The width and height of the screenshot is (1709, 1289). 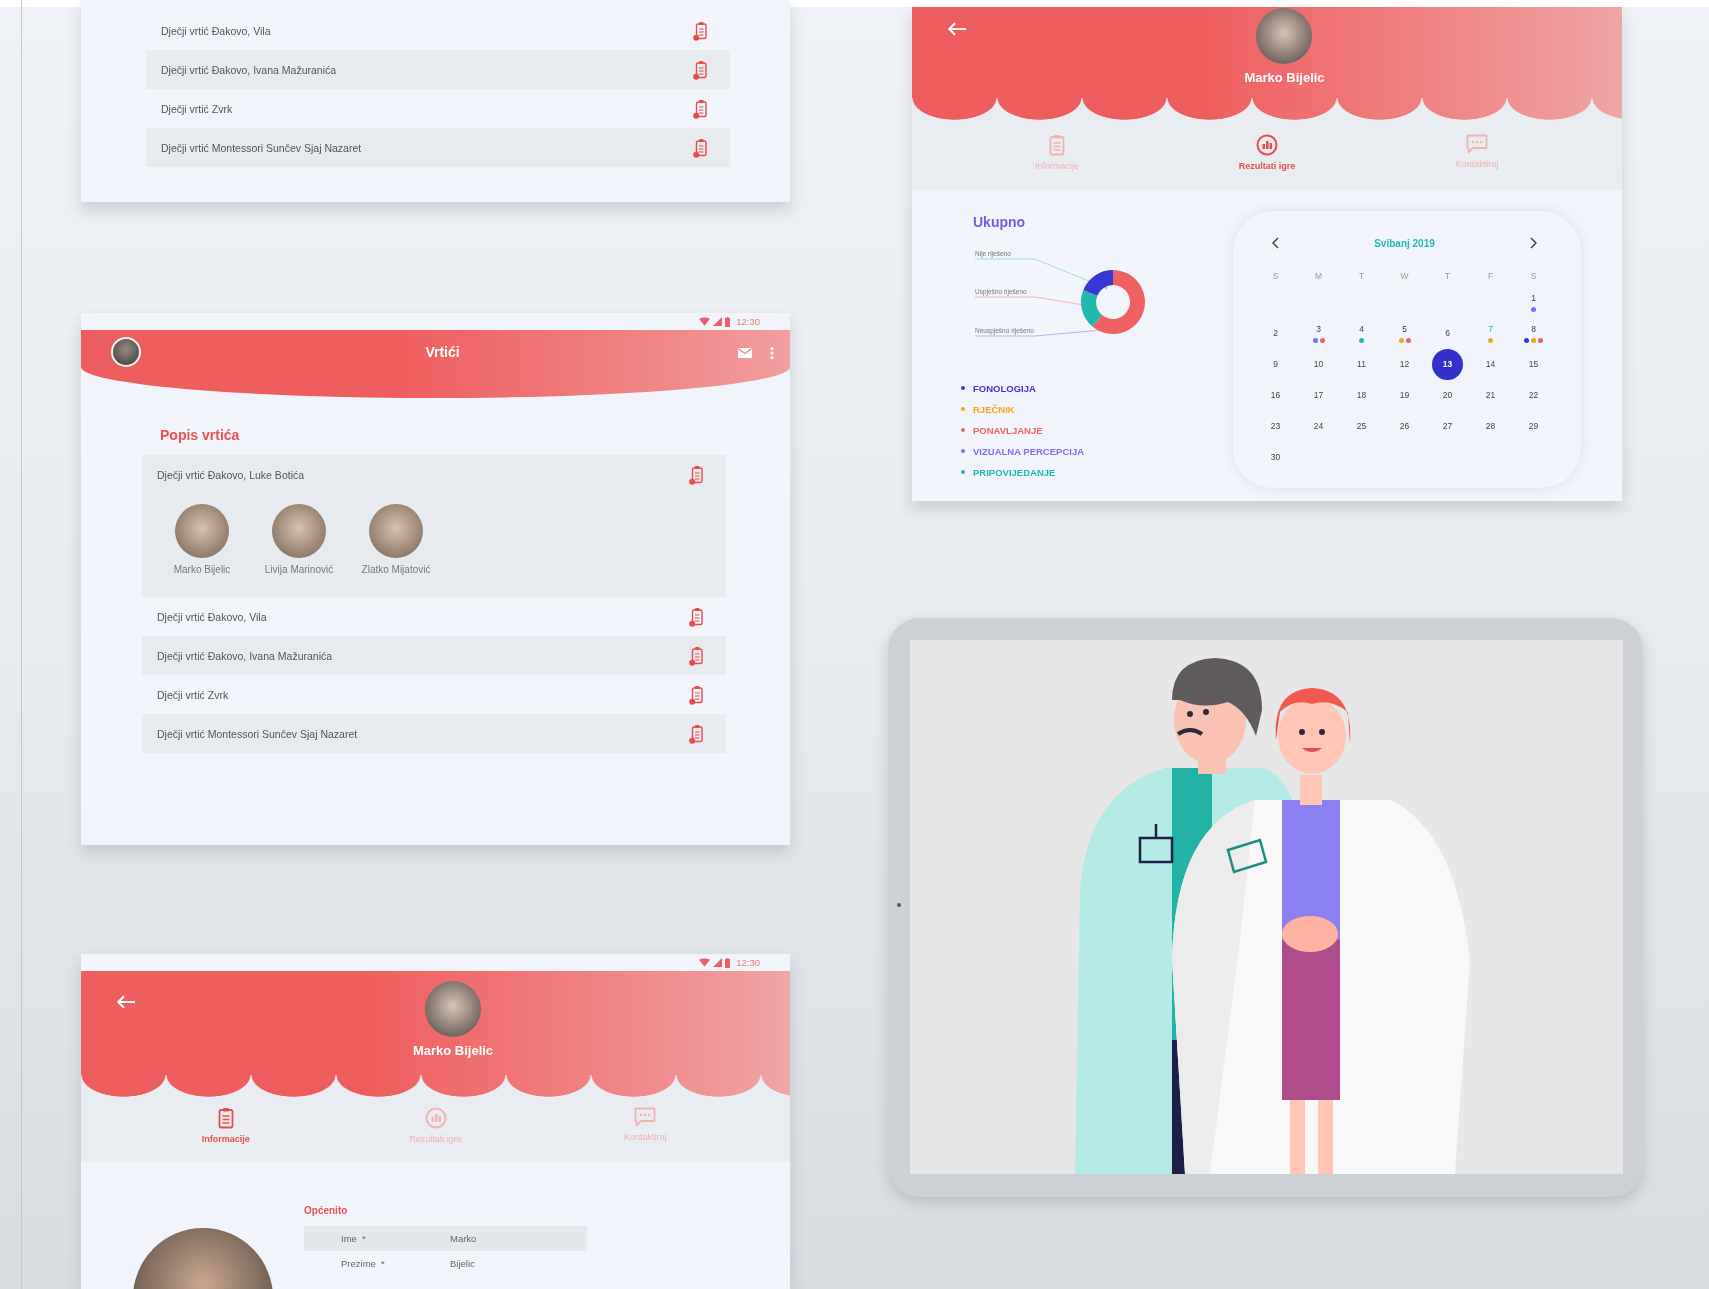 I want to click on calendar-day: 12, so click(x=1404, y=364).